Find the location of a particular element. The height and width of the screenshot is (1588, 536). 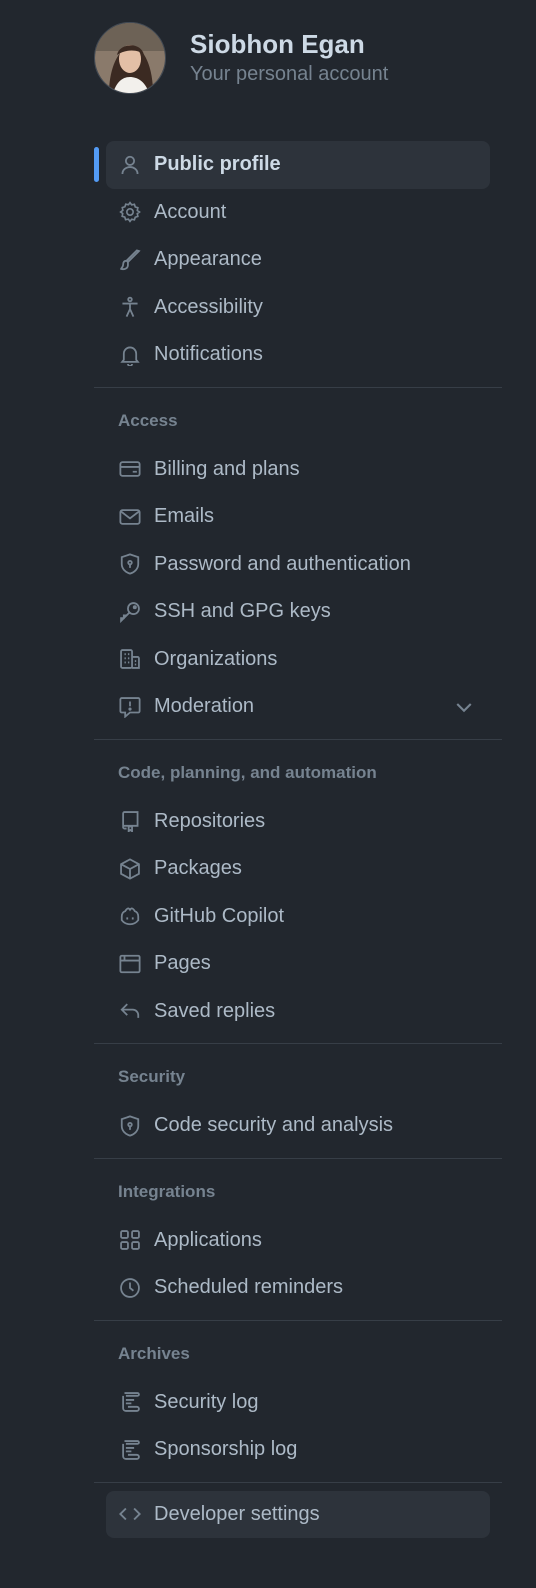

nav-item-label: Applications is located at coordinates (208, 1239).